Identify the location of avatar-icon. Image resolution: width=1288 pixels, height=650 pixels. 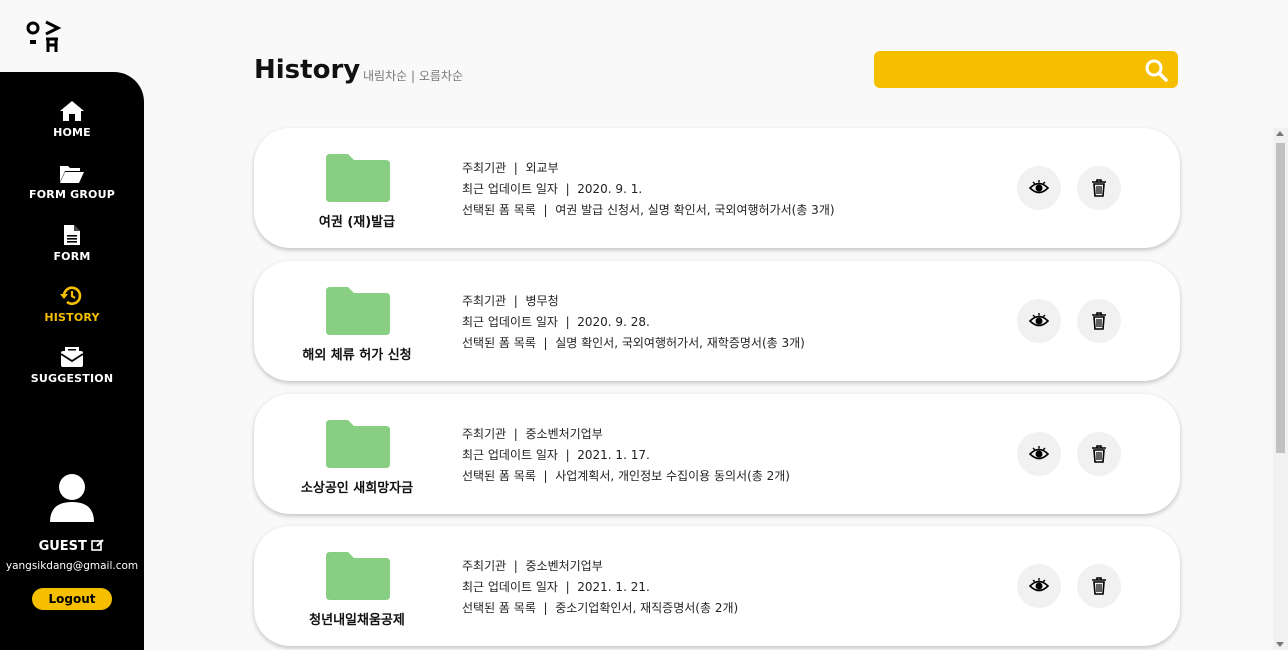
(72, 498).